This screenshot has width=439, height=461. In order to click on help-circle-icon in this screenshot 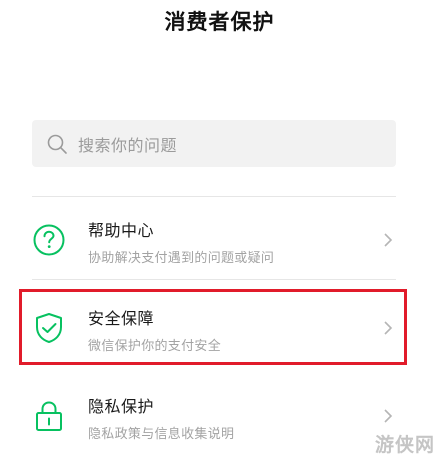, I will do `click(49, 240)`.